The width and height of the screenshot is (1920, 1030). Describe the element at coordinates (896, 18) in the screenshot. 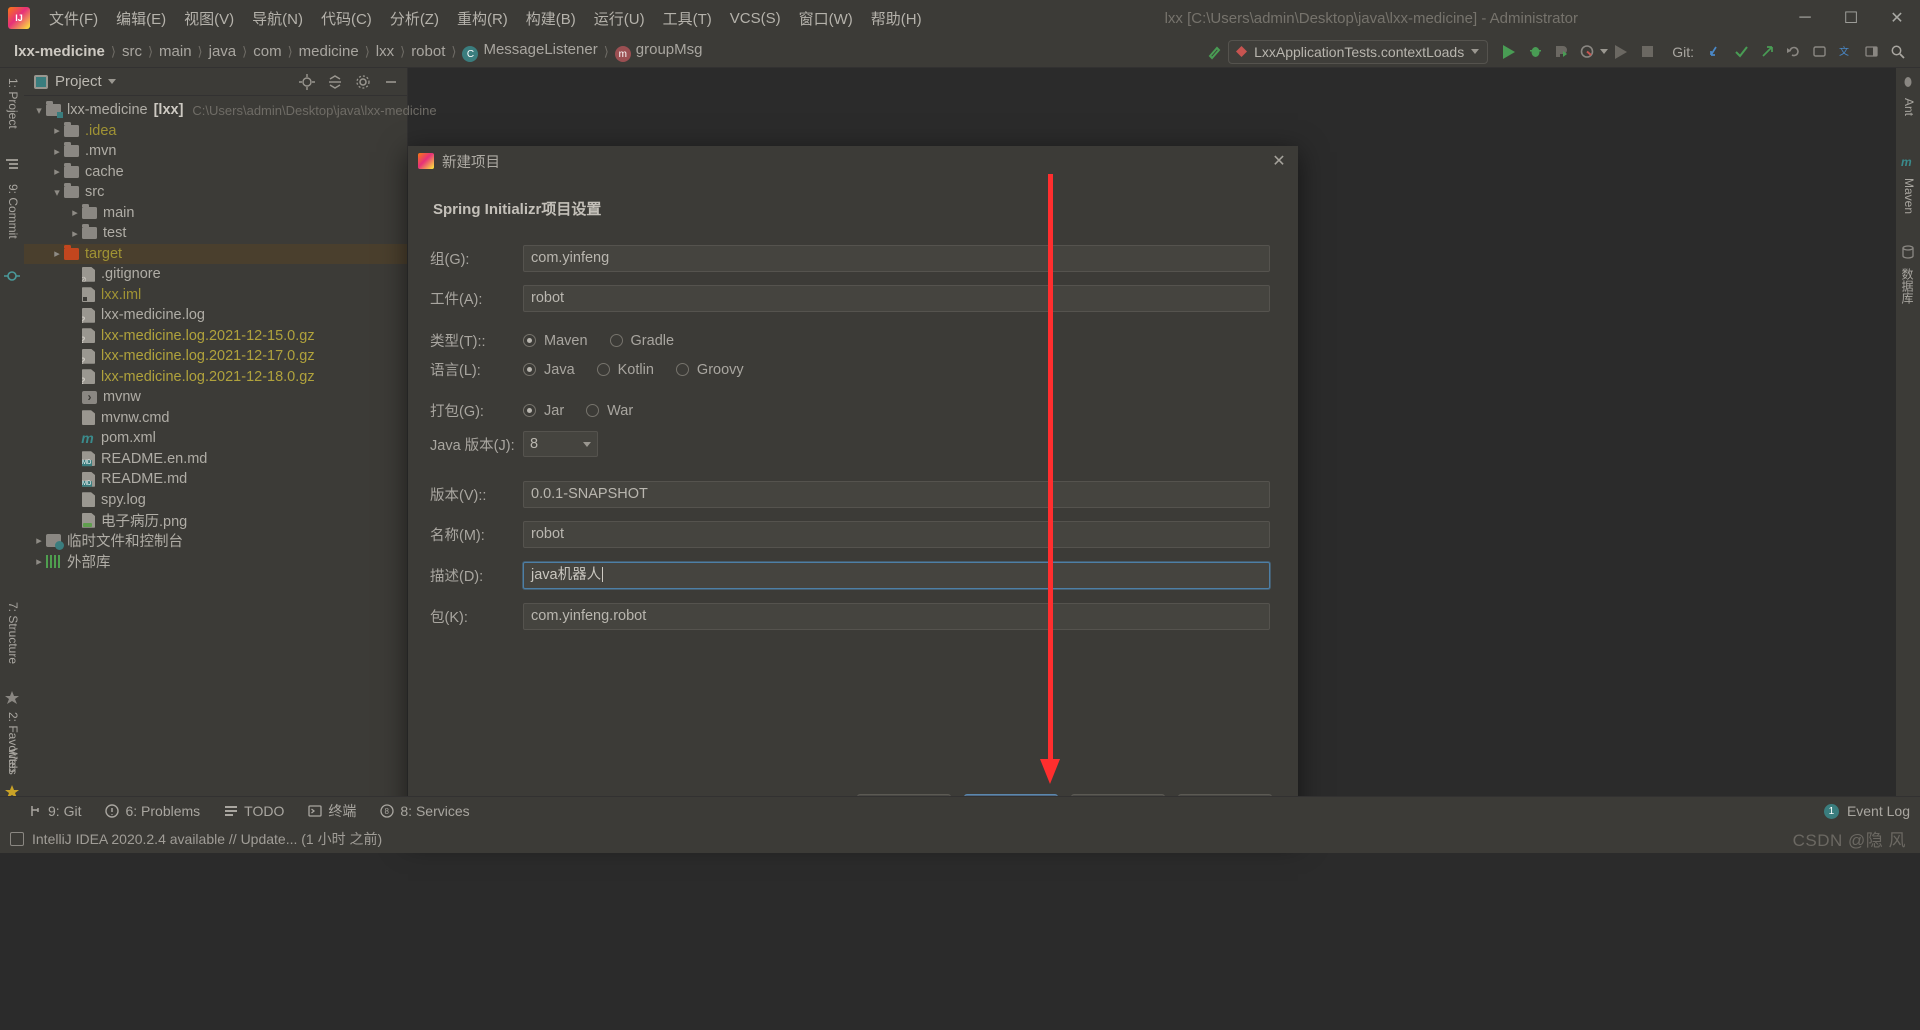

I see `menu-help: 帮助(H)` at that location.